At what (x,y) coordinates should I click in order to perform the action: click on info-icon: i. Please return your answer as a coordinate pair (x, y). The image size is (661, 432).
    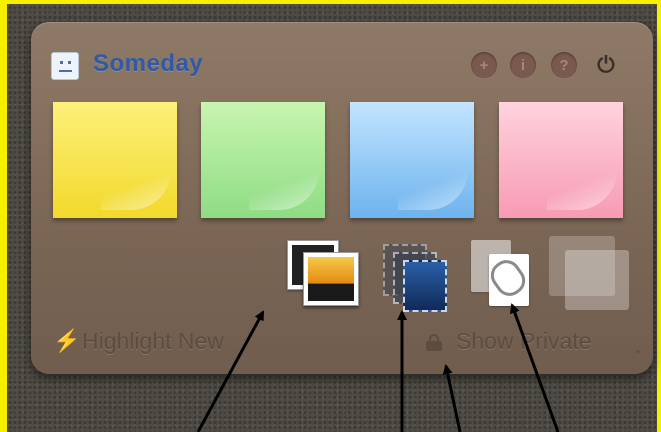
    Looking at the image, I should click on (523, 65).